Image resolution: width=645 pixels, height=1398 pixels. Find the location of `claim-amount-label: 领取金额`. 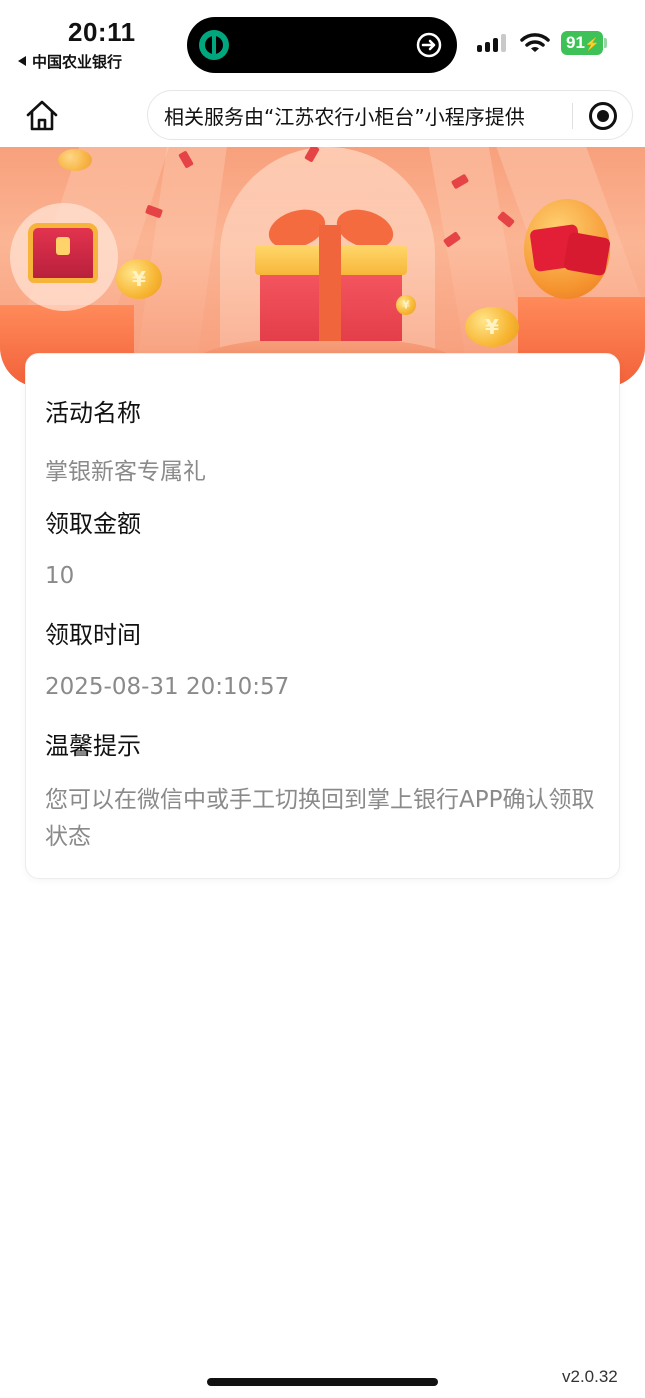

claim-amount-label: 领取金额 is located at coordinates (93, 524).